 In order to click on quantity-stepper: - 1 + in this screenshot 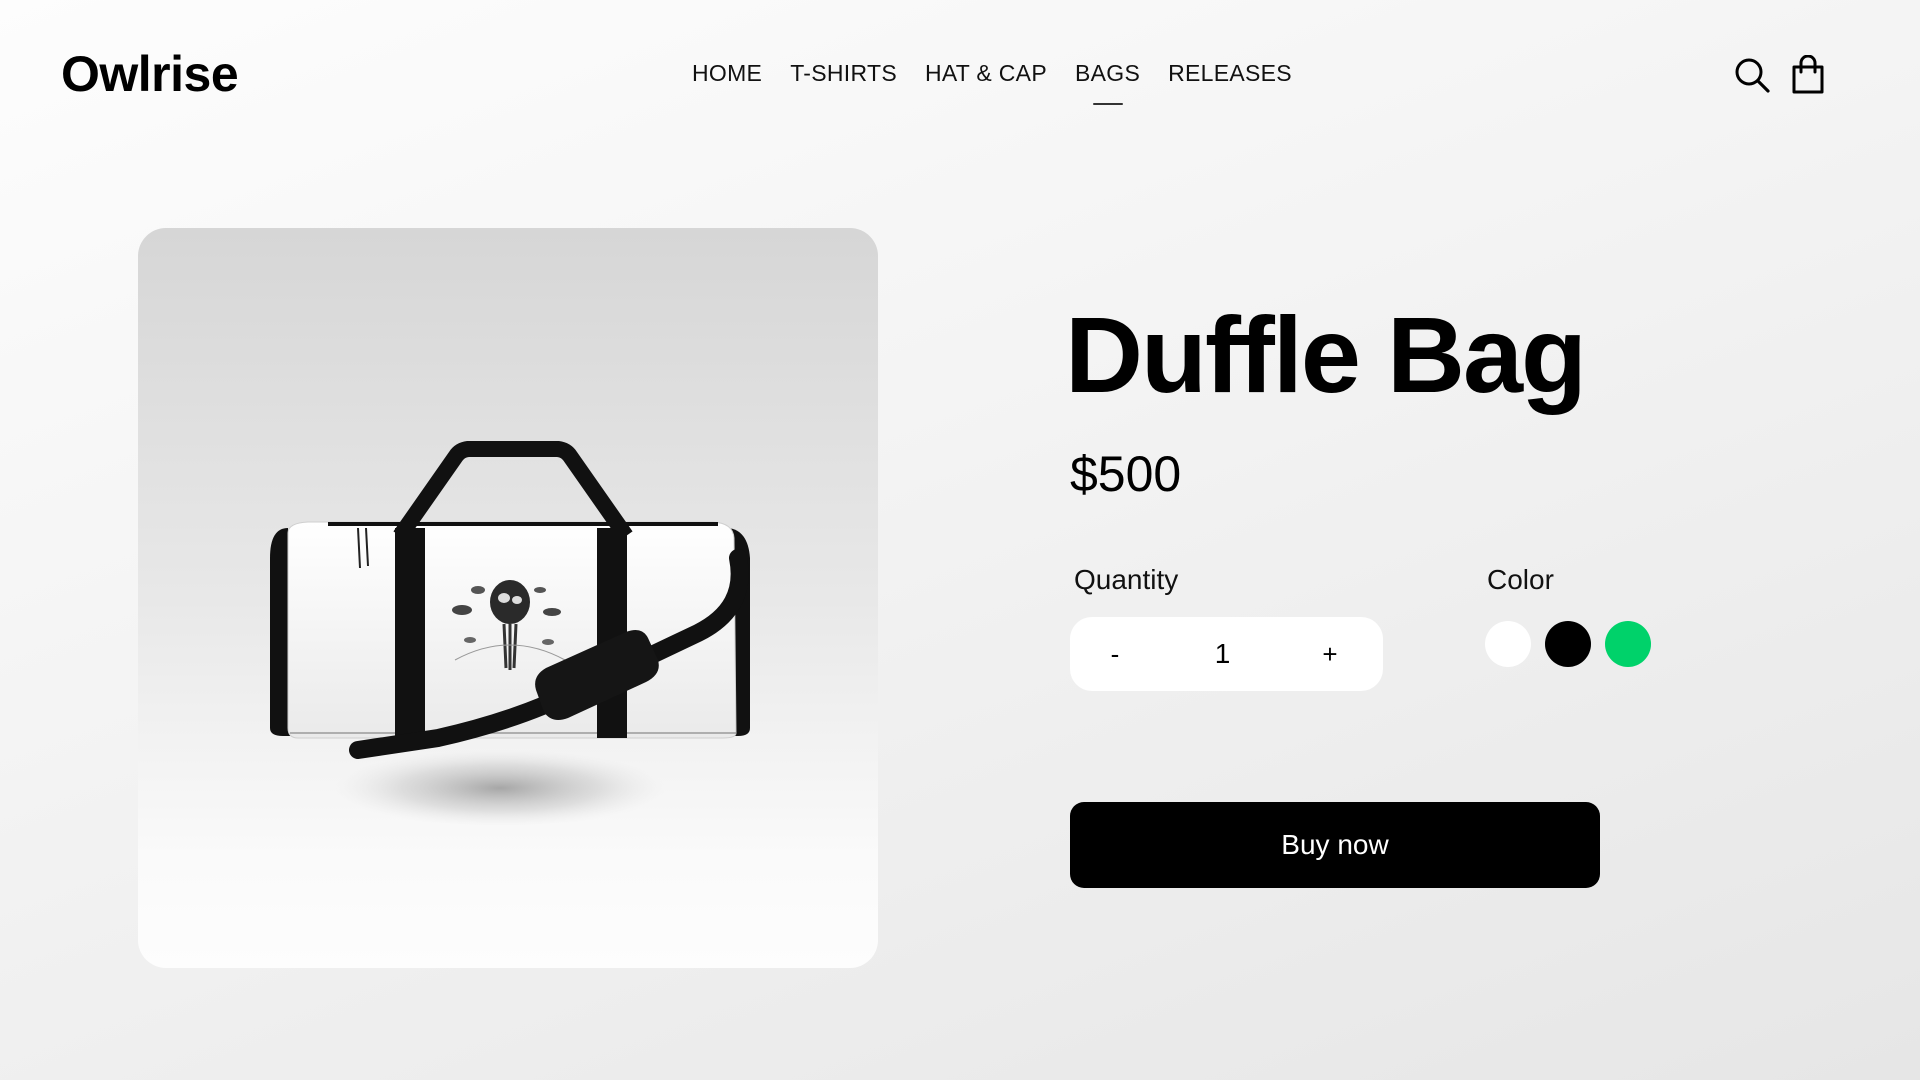, I will do `click(1226, 654)`.